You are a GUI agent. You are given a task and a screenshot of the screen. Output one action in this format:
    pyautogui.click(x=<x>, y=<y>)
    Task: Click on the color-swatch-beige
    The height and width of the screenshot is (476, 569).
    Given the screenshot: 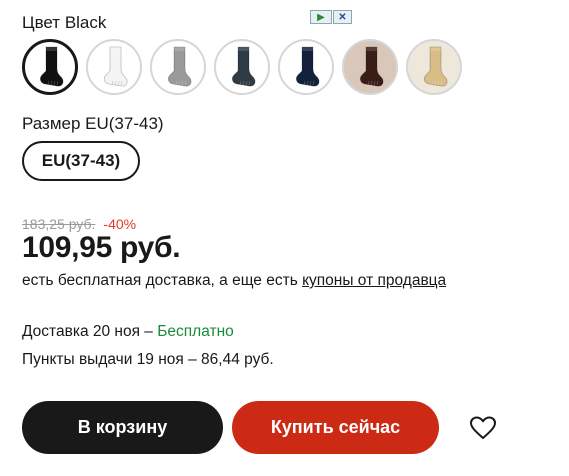 What is the action you would take?
    pyautogui.click(x=434, y=67)
    